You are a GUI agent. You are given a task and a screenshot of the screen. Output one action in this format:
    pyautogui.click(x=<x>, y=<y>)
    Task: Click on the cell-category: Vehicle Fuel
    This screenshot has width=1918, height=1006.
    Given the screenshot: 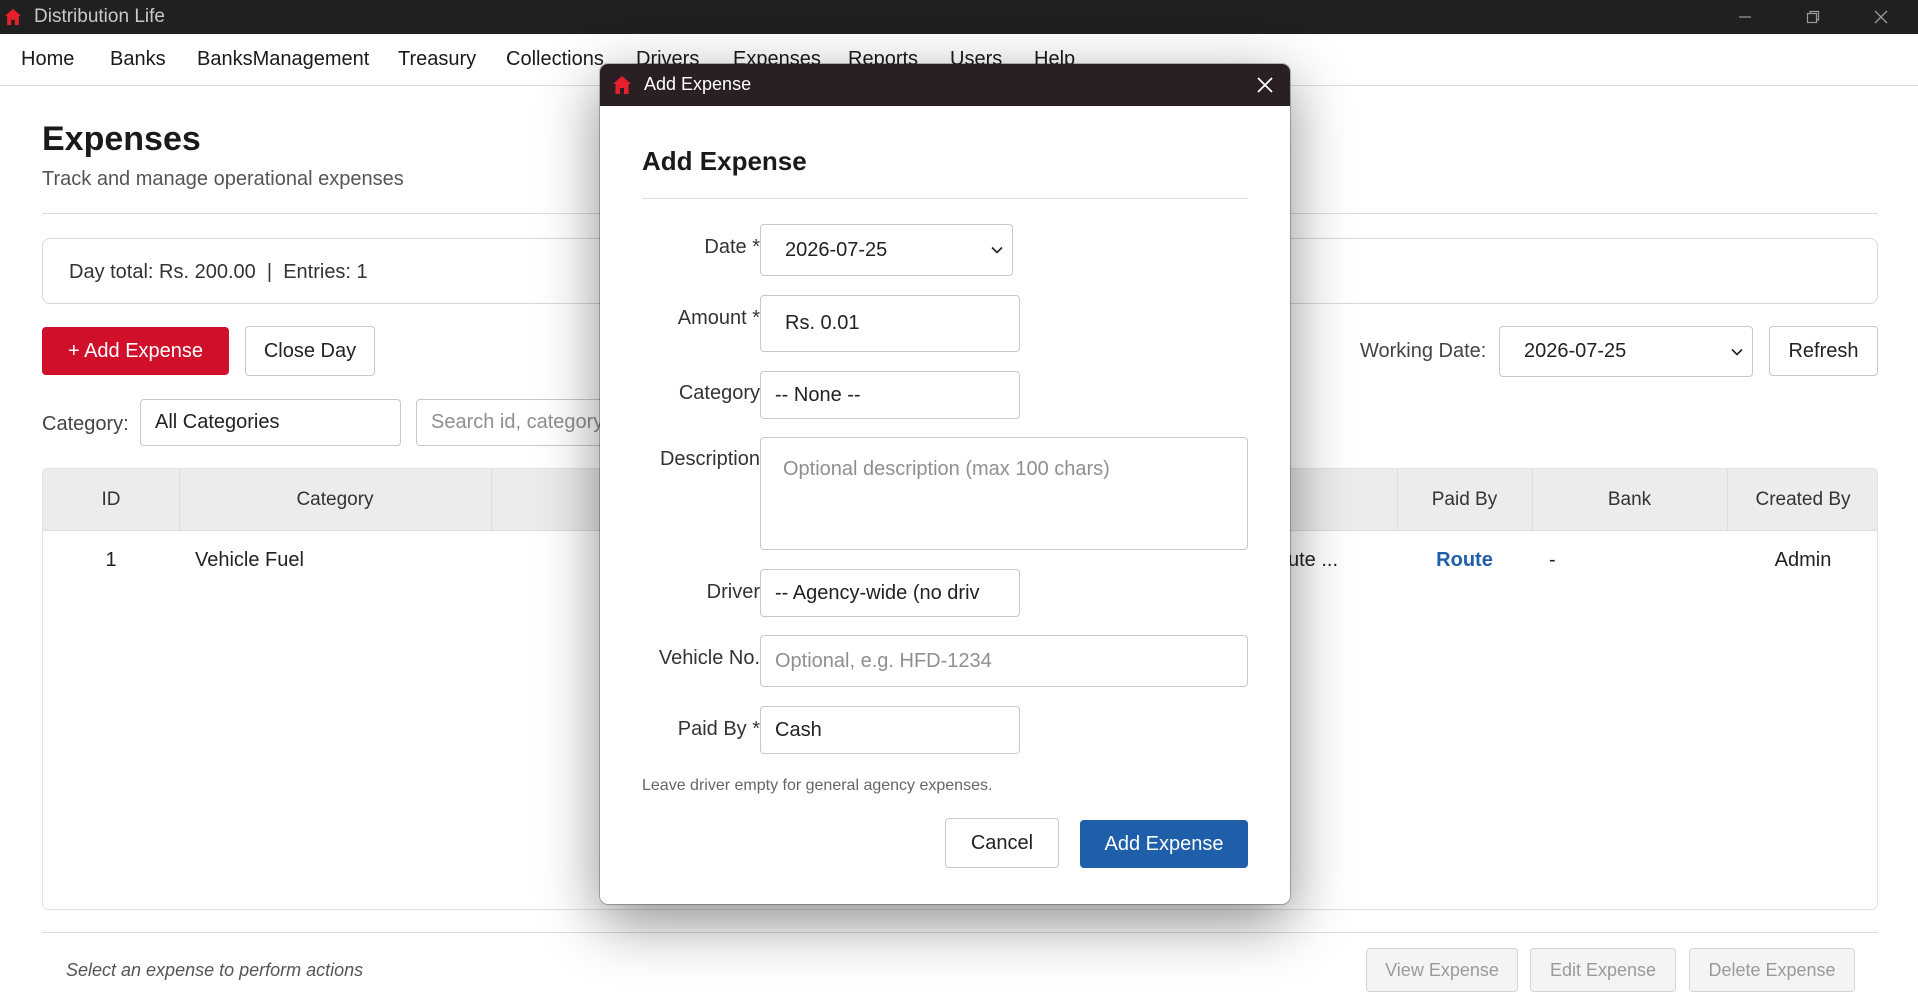 What is the action you would take?
    pyautogui.click(x=249, y=560)
    